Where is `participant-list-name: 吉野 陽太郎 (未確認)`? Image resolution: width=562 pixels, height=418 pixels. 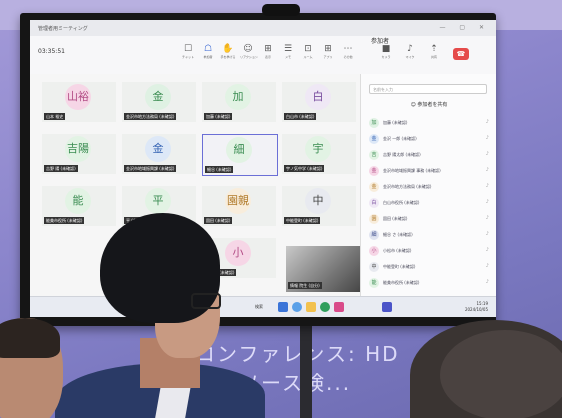
participant-list-name: 吉野 陽太郎 (未確認) is located at coordinates (402, 154).